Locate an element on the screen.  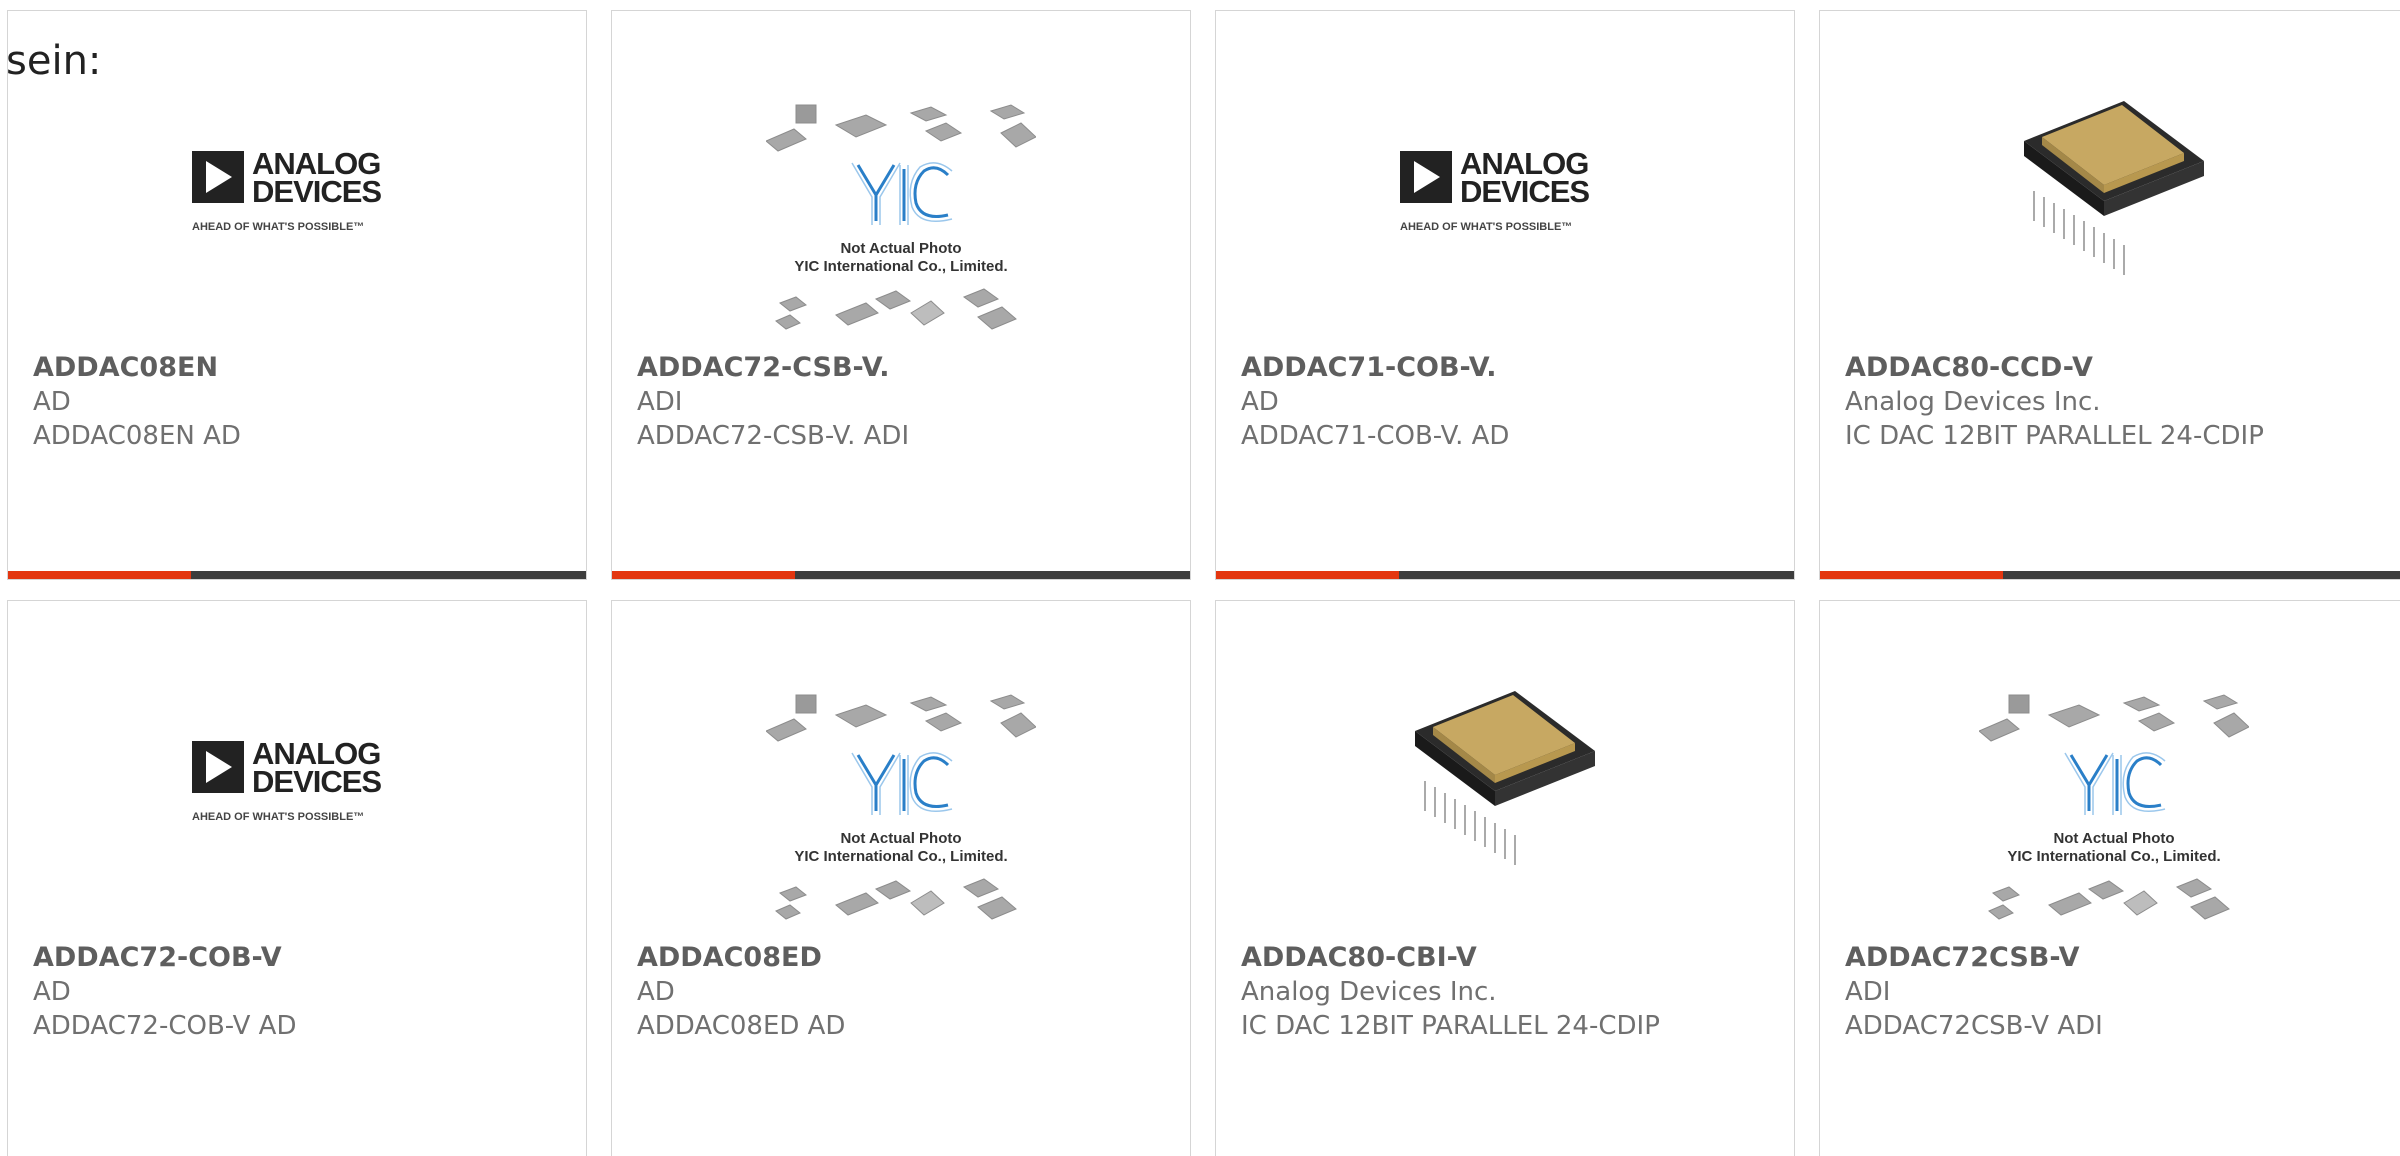
part-number-link: ADDAC72-CSB-V. is located at coordinates (903, 368).